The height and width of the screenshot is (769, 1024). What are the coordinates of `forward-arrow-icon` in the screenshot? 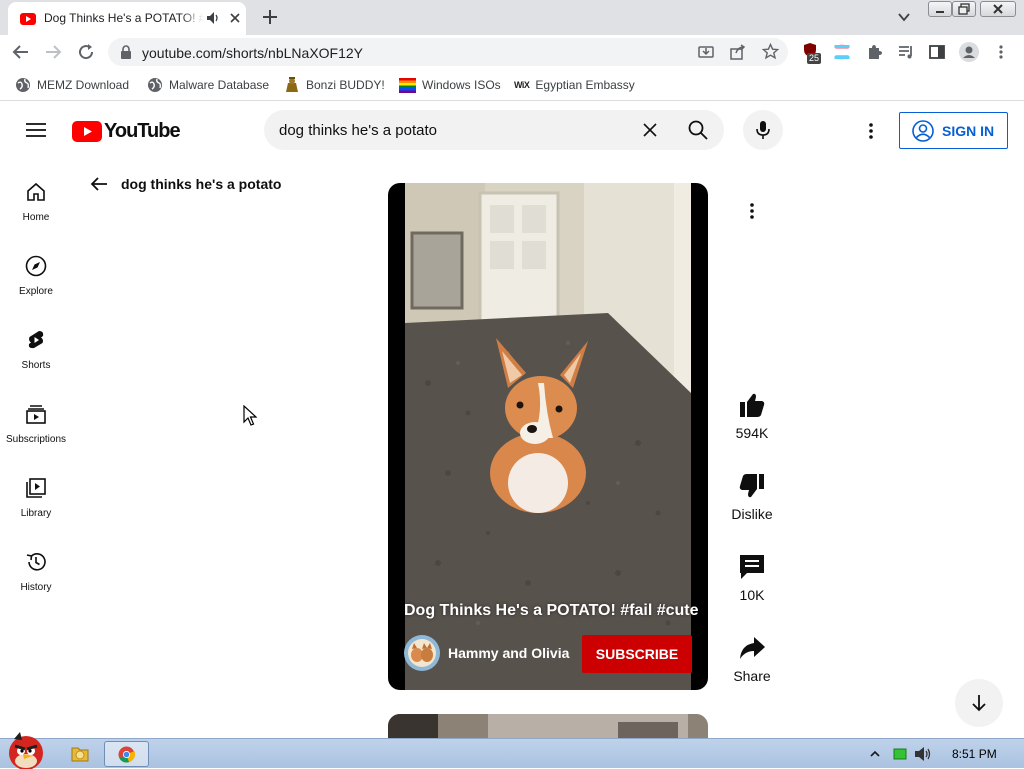 It's located at (53, 52).